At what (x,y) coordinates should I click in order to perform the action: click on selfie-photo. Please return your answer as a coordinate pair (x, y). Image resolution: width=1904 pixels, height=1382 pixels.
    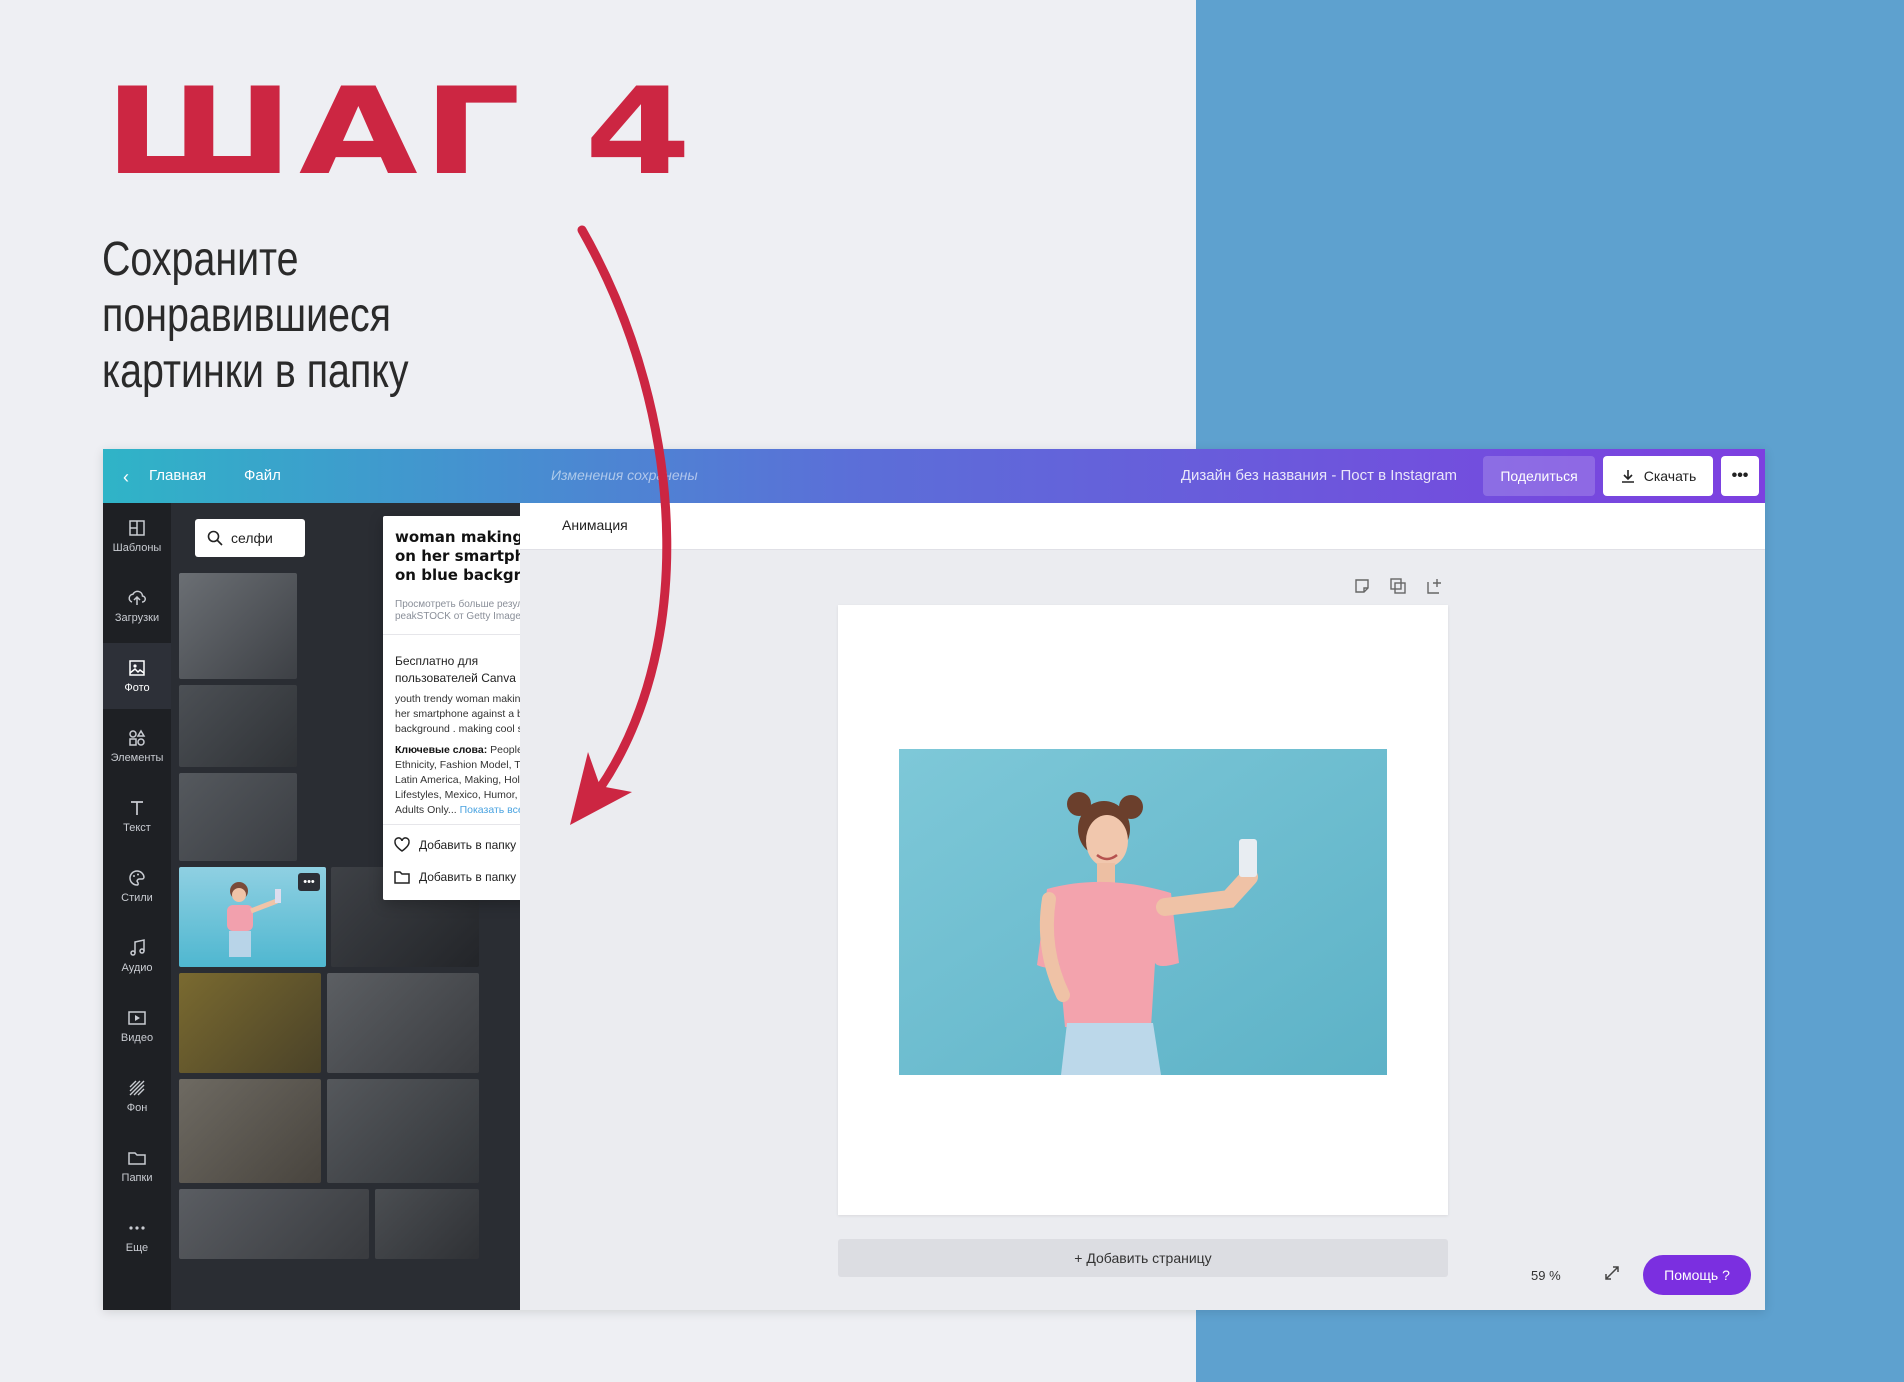
    Looking at the image, I should click on (1143, 912).